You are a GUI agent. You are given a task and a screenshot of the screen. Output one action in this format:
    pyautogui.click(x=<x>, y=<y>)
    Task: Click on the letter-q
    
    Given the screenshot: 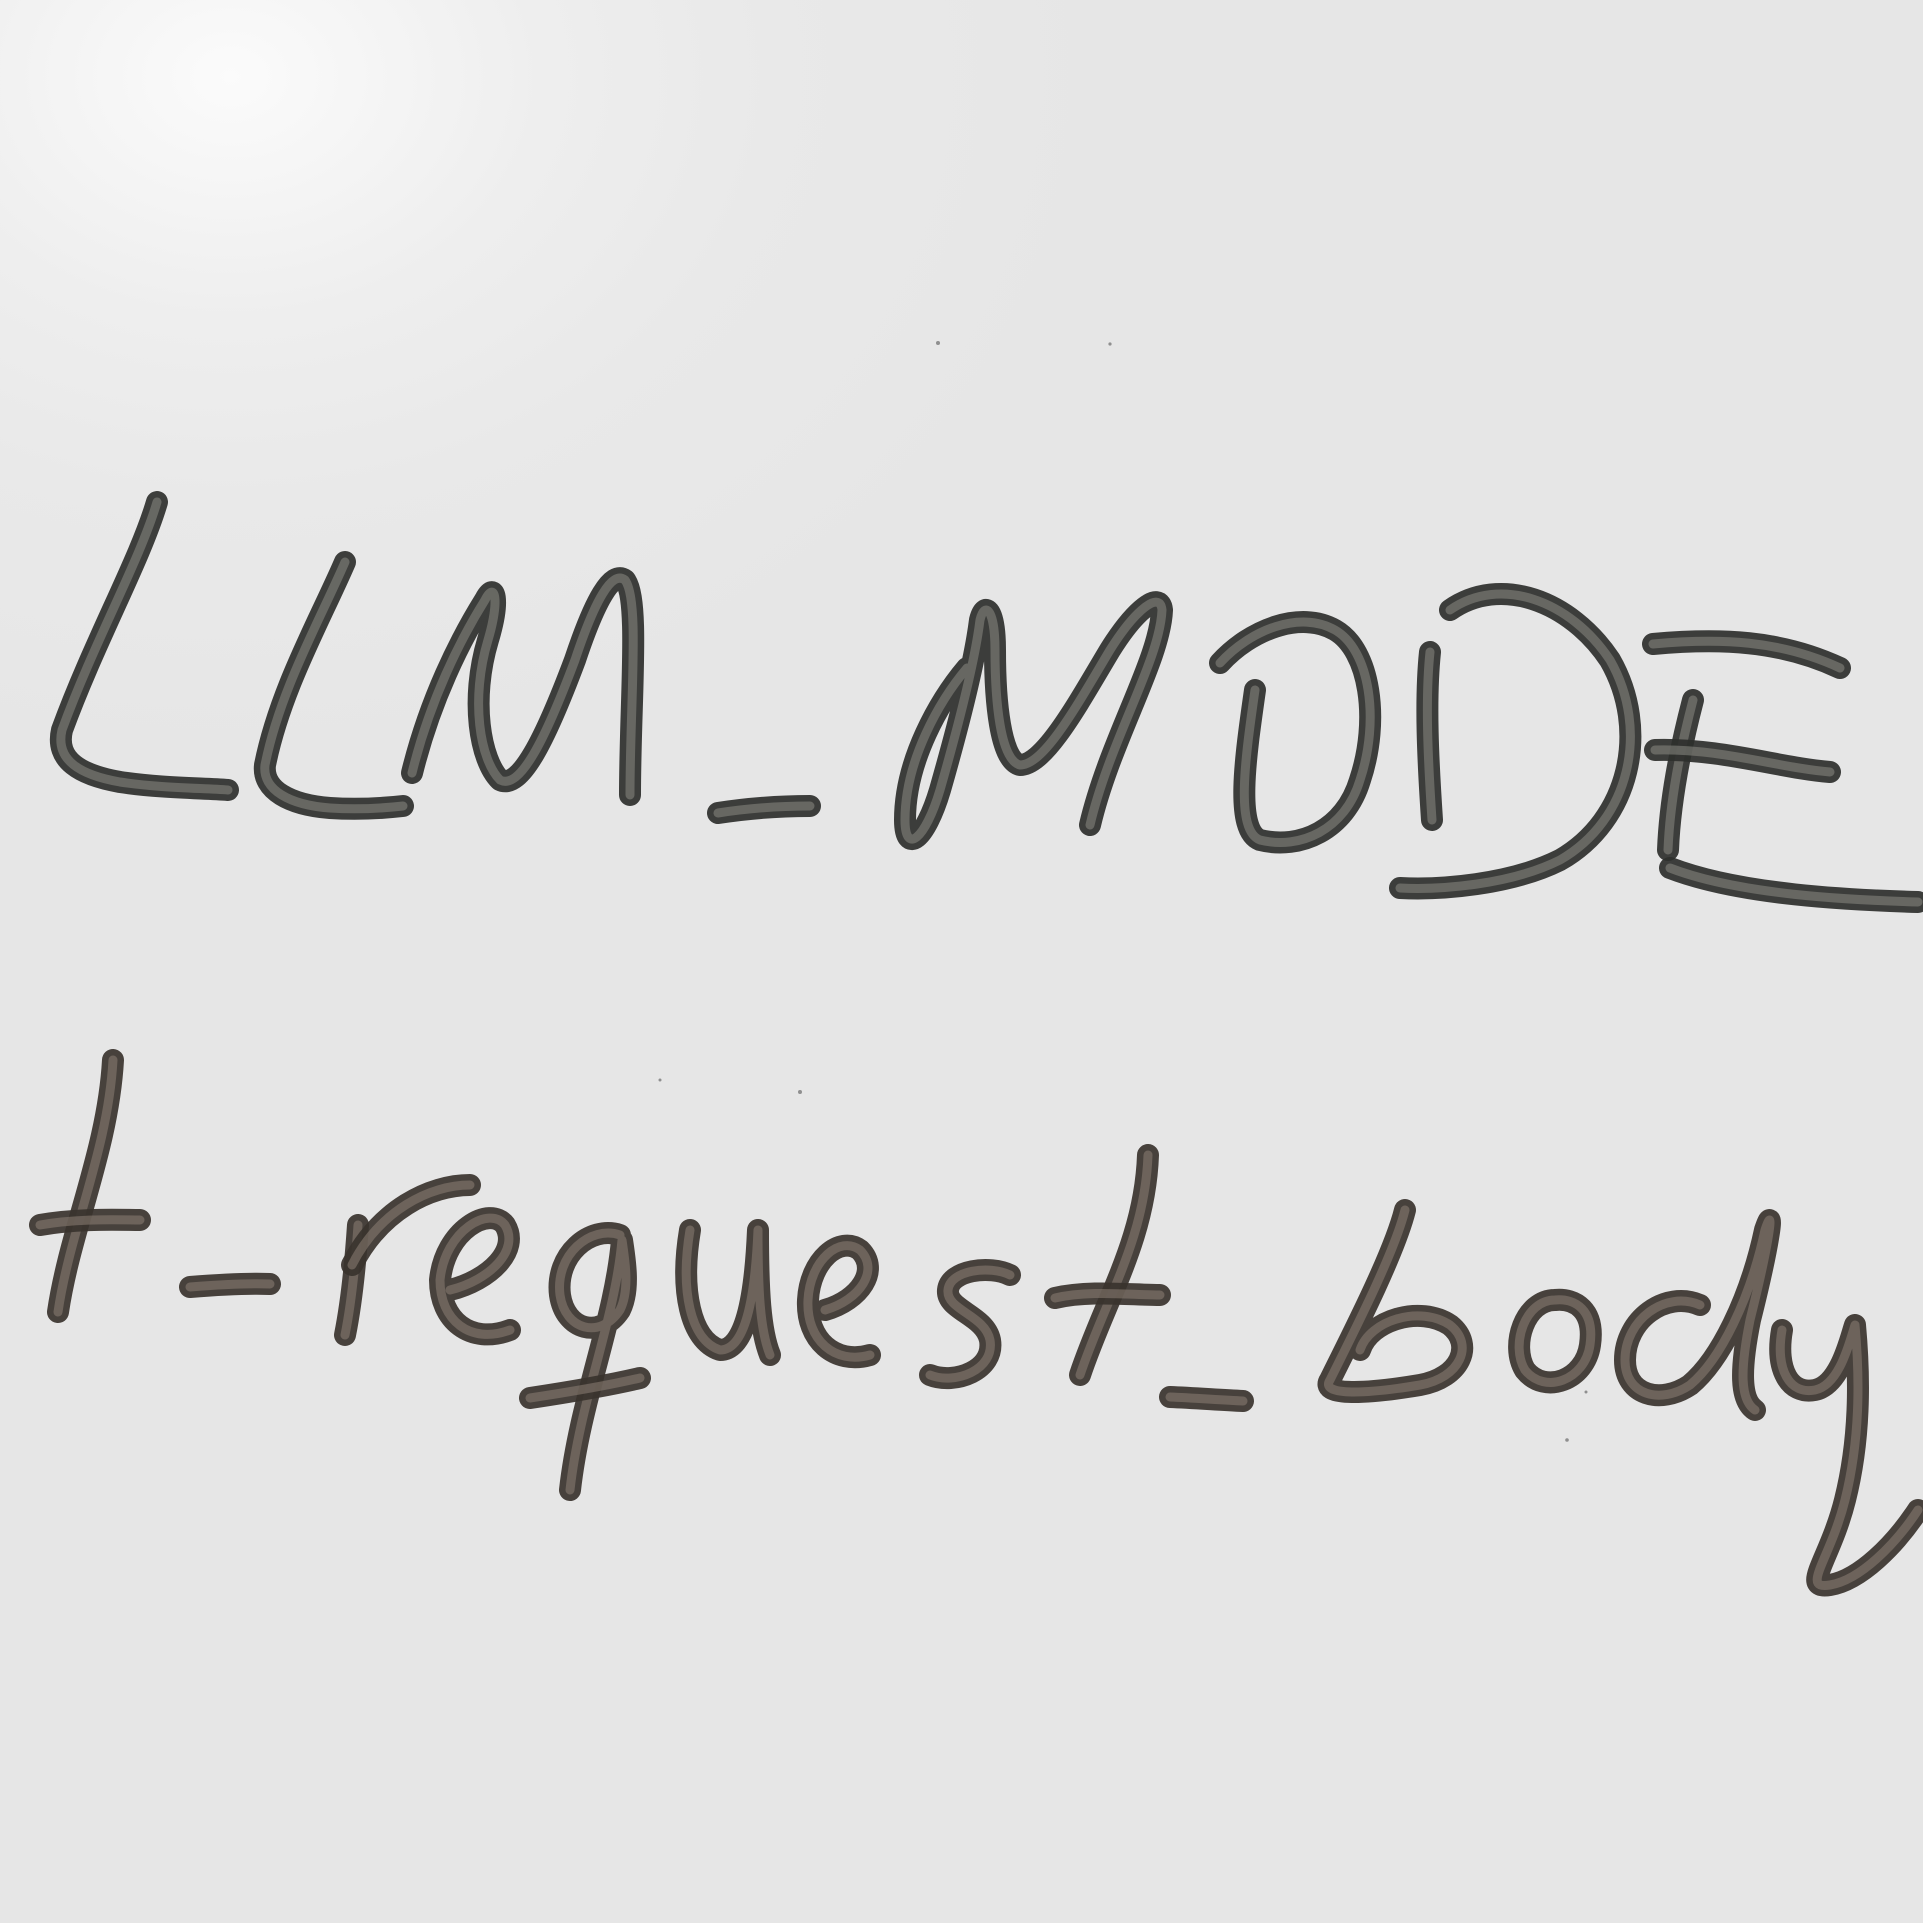 What is the action you would take?
    pyautogui.click(x=585, y=1361)
    